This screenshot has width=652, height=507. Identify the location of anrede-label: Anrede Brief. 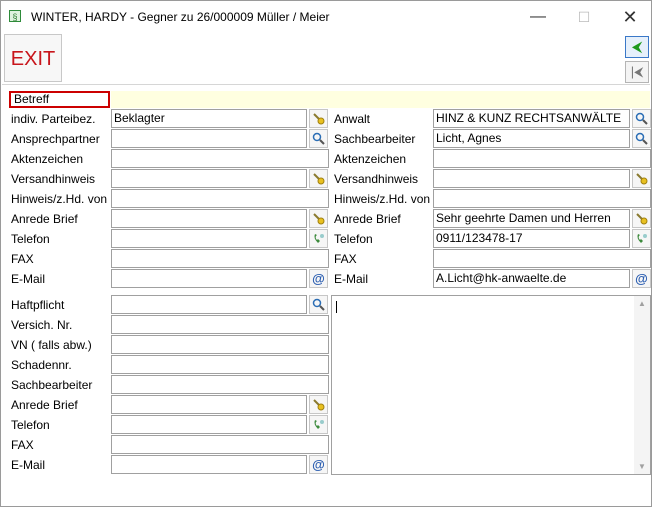
(44, 219).